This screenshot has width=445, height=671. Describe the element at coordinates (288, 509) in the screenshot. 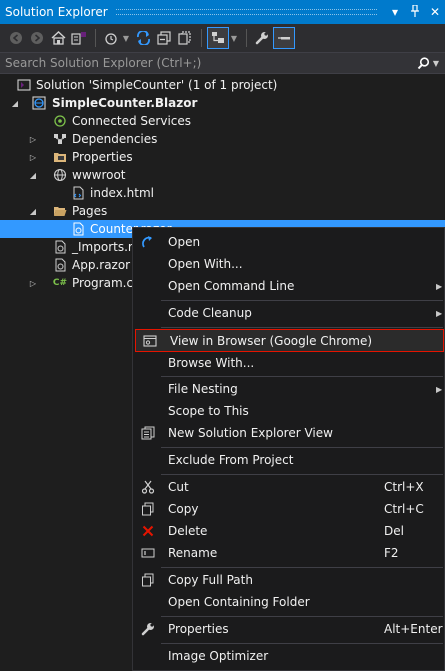

I see `menu-item-copy: Copy Ctrl+C` at that location.